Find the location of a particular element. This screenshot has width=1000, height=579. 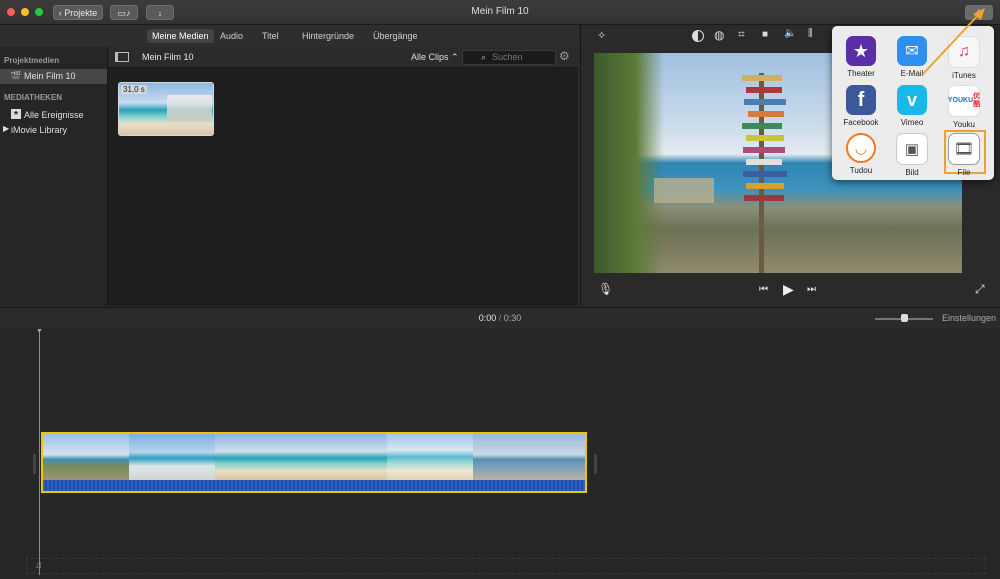

share-tudou: ◡ Tudou is located at coordinates (861, 154).